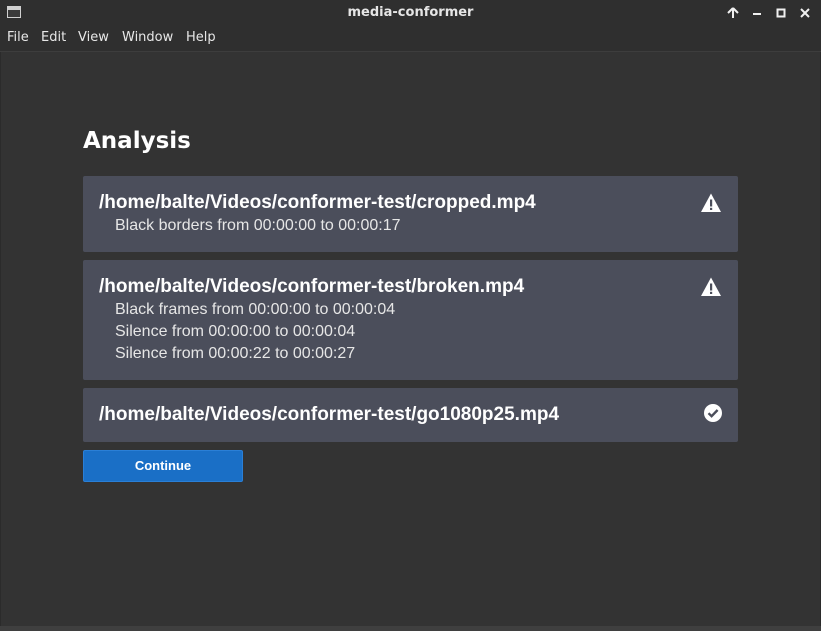  I want to click on title-bar: media-conformer, so click(410, 13).